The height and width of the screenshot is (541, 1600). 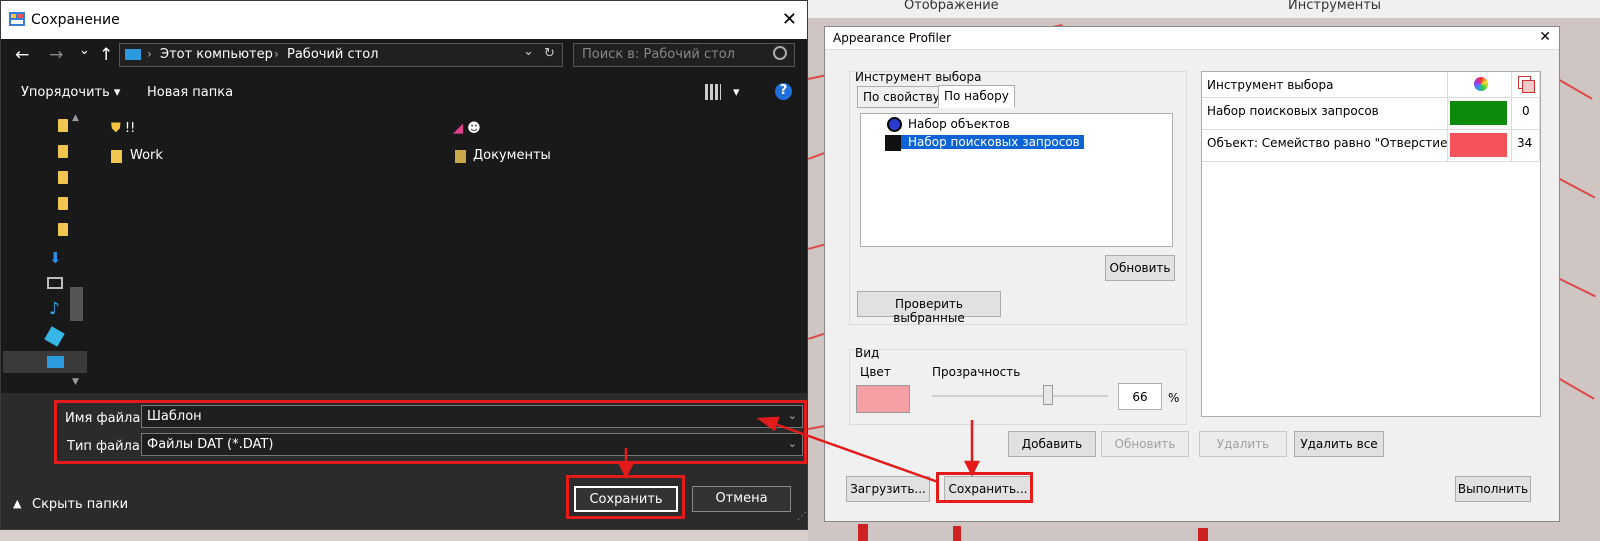 I want to click on annotation-arrows, so click(x=799, y=450).